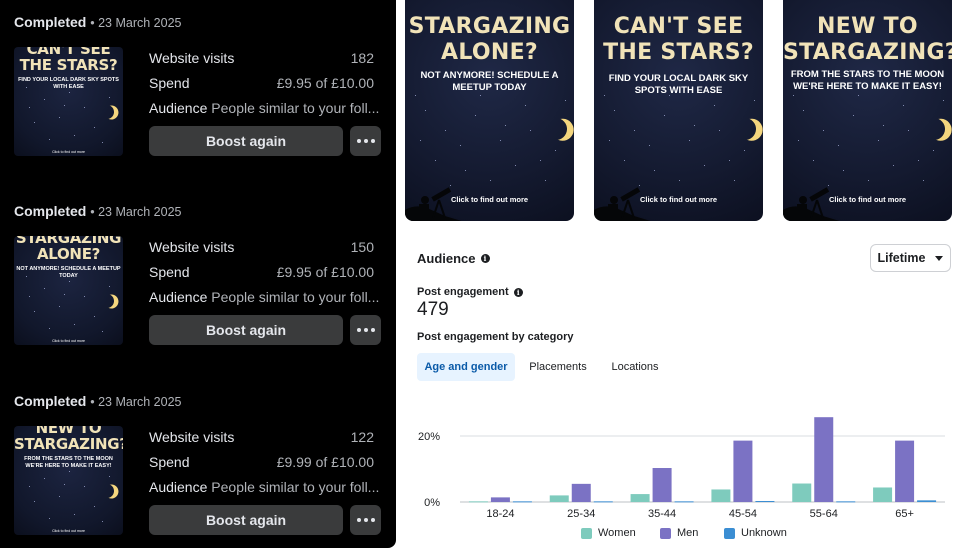 This screenshot has width=963, height=548. What do you see at coordinates (617, 533) in the screenshot?
I see `legend-label-women: Women` at bounding box center [617, 533].